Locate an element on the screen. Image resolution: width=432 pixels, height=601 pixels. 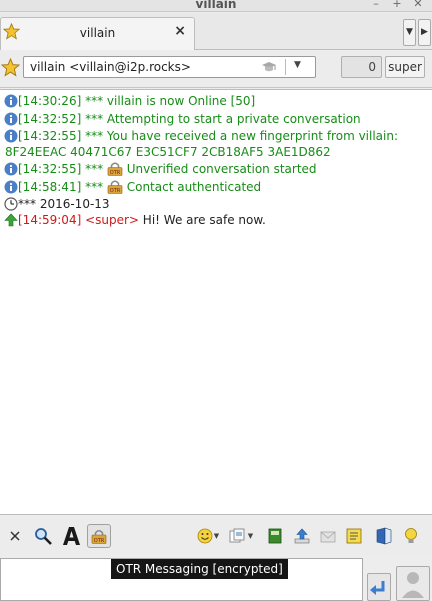
contact-bar: villain <villain@i2p.rocks> ▼ 0 super is located at coordinates (216, 69).